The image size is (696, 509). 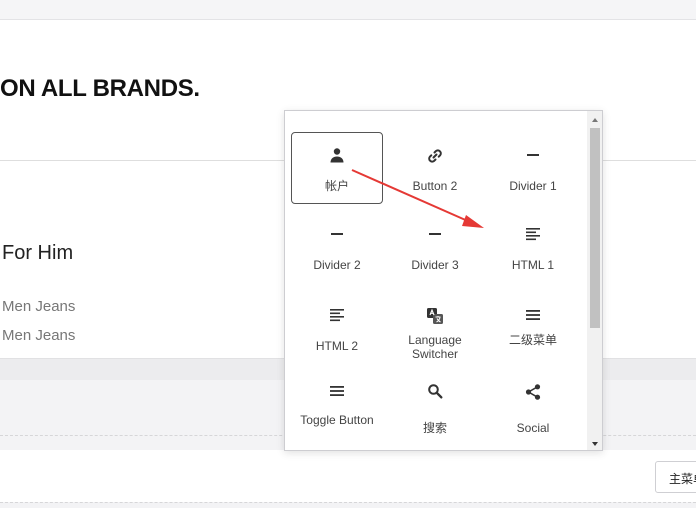 I want to click on element-html-1: HTML 1, so click(x=533, y=247).